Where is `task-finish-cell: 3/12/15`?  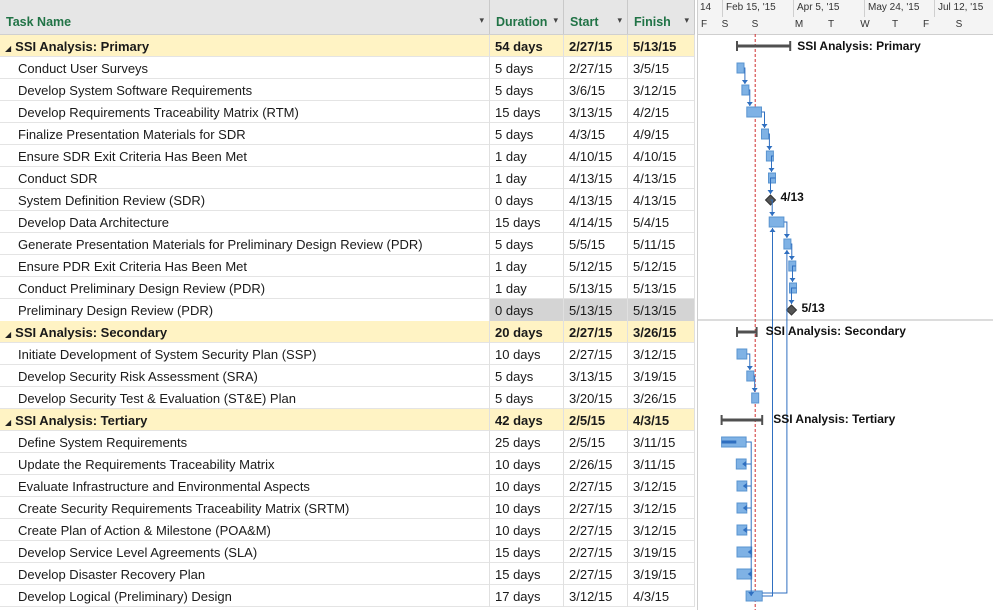
task-finish-cell: 3/12/15 is located at coordinates (661, 486).